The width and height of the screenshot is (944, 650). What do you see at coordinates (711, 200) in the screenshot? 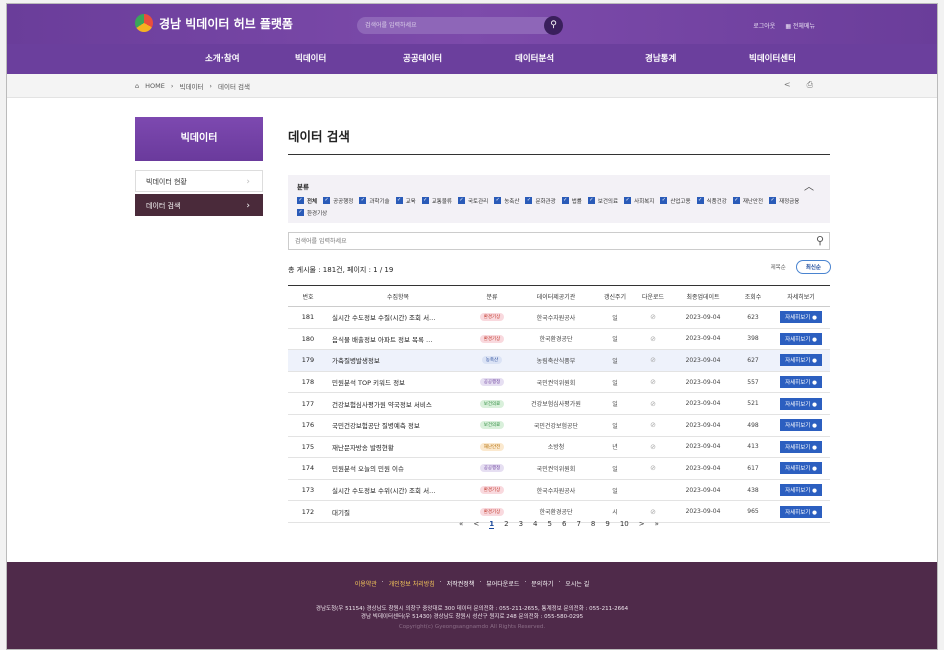
I see `category-checkbox: ✓ 식품건강` at bounding box center [711, 200].